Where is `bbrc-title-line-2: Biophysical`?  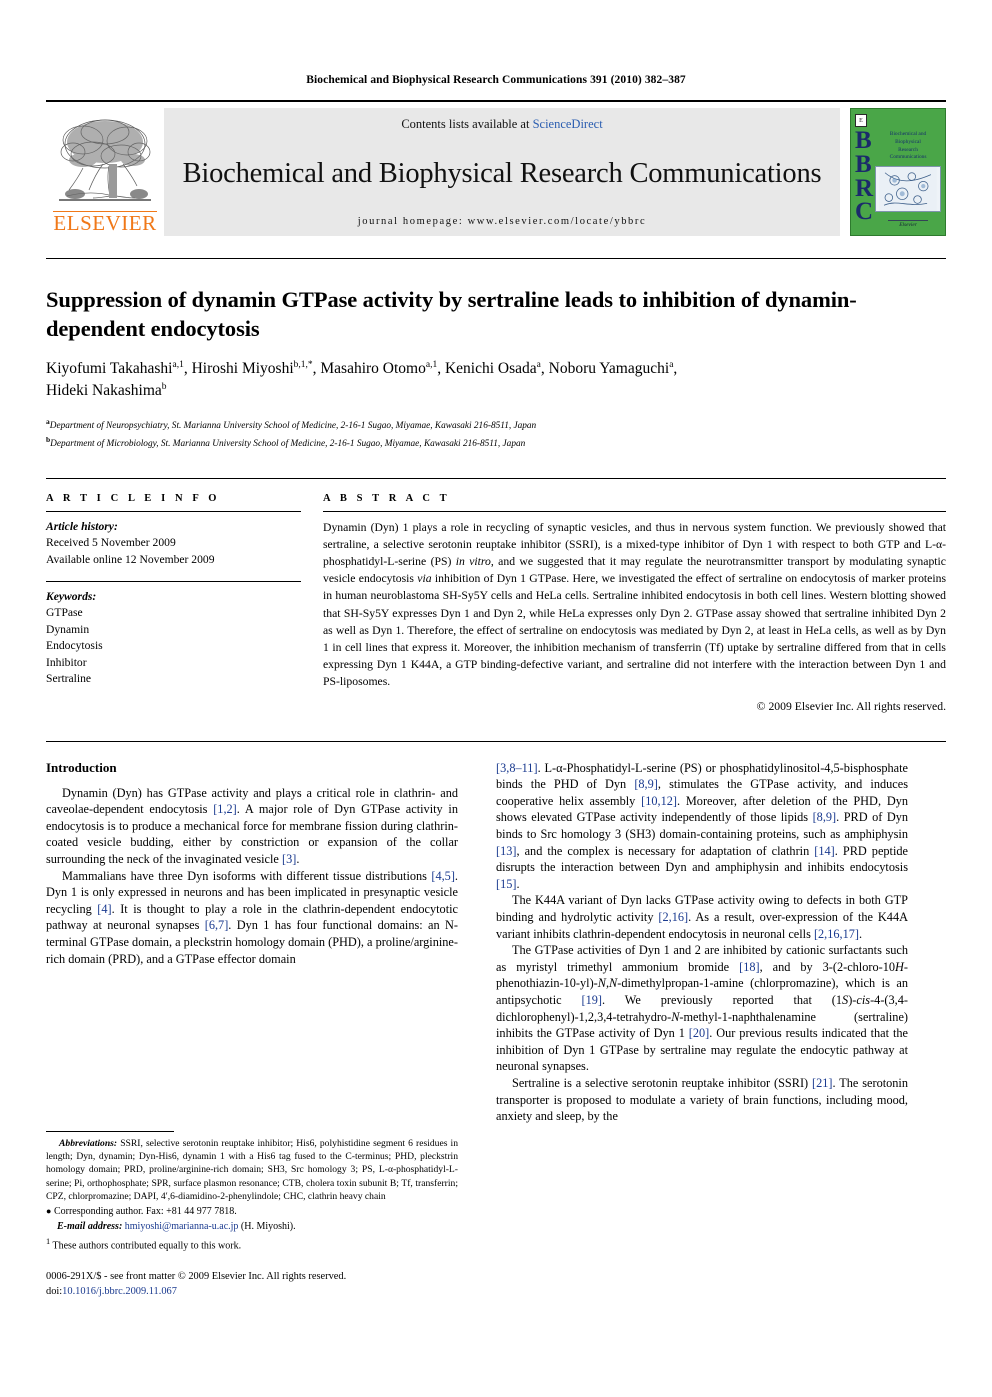
bbrc-title-line-2: Biophysical is located at coordinates (908, 141).